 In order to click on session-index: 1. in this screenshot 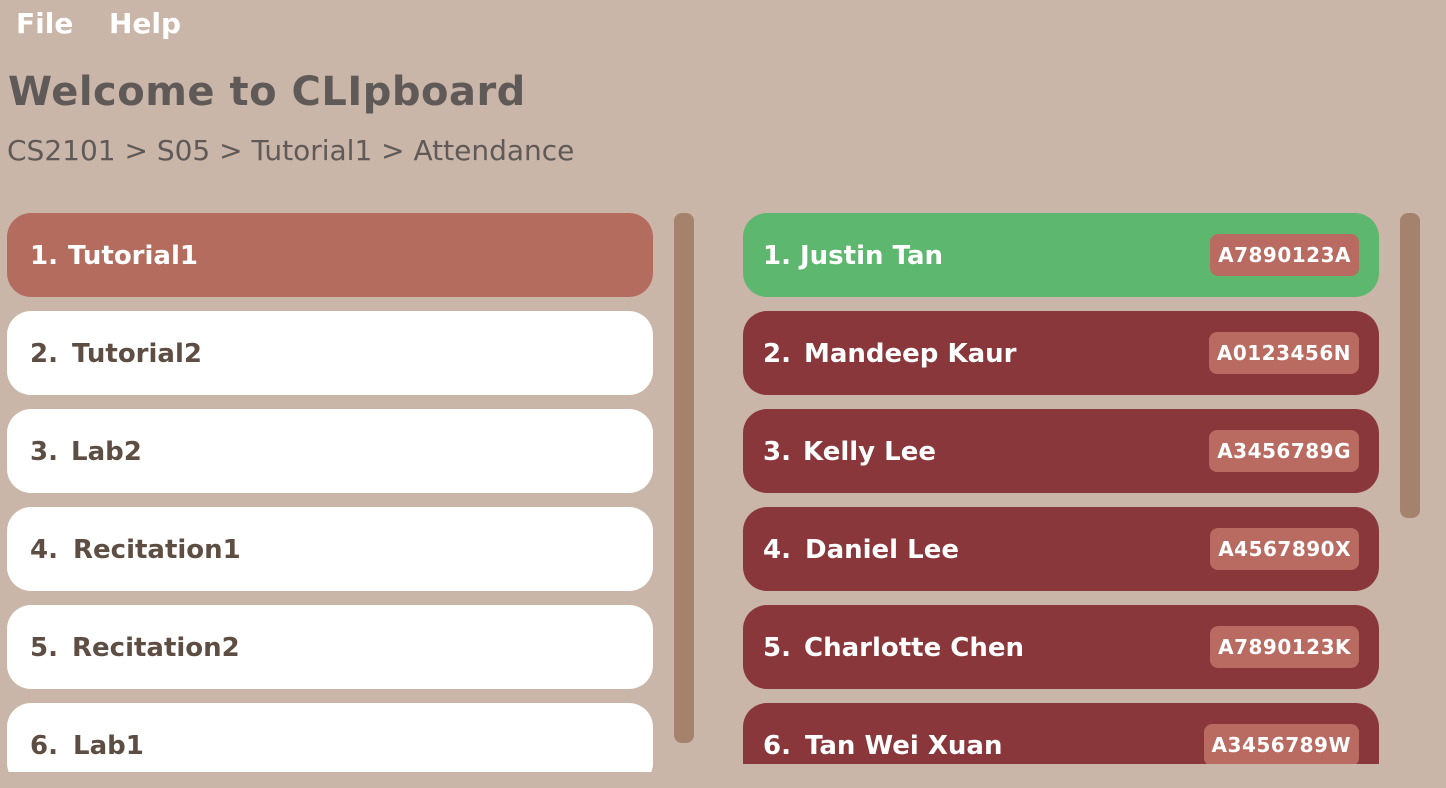, I will do `click(44, 256)`.